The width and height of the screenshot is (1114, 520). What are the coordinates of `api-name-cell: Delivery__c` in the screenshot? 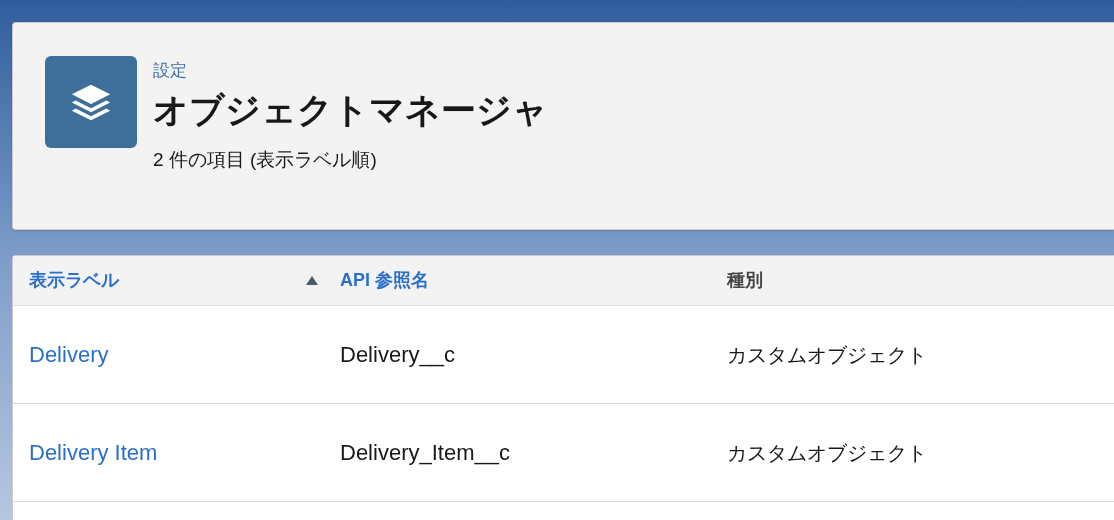 It's located at (397, 354).